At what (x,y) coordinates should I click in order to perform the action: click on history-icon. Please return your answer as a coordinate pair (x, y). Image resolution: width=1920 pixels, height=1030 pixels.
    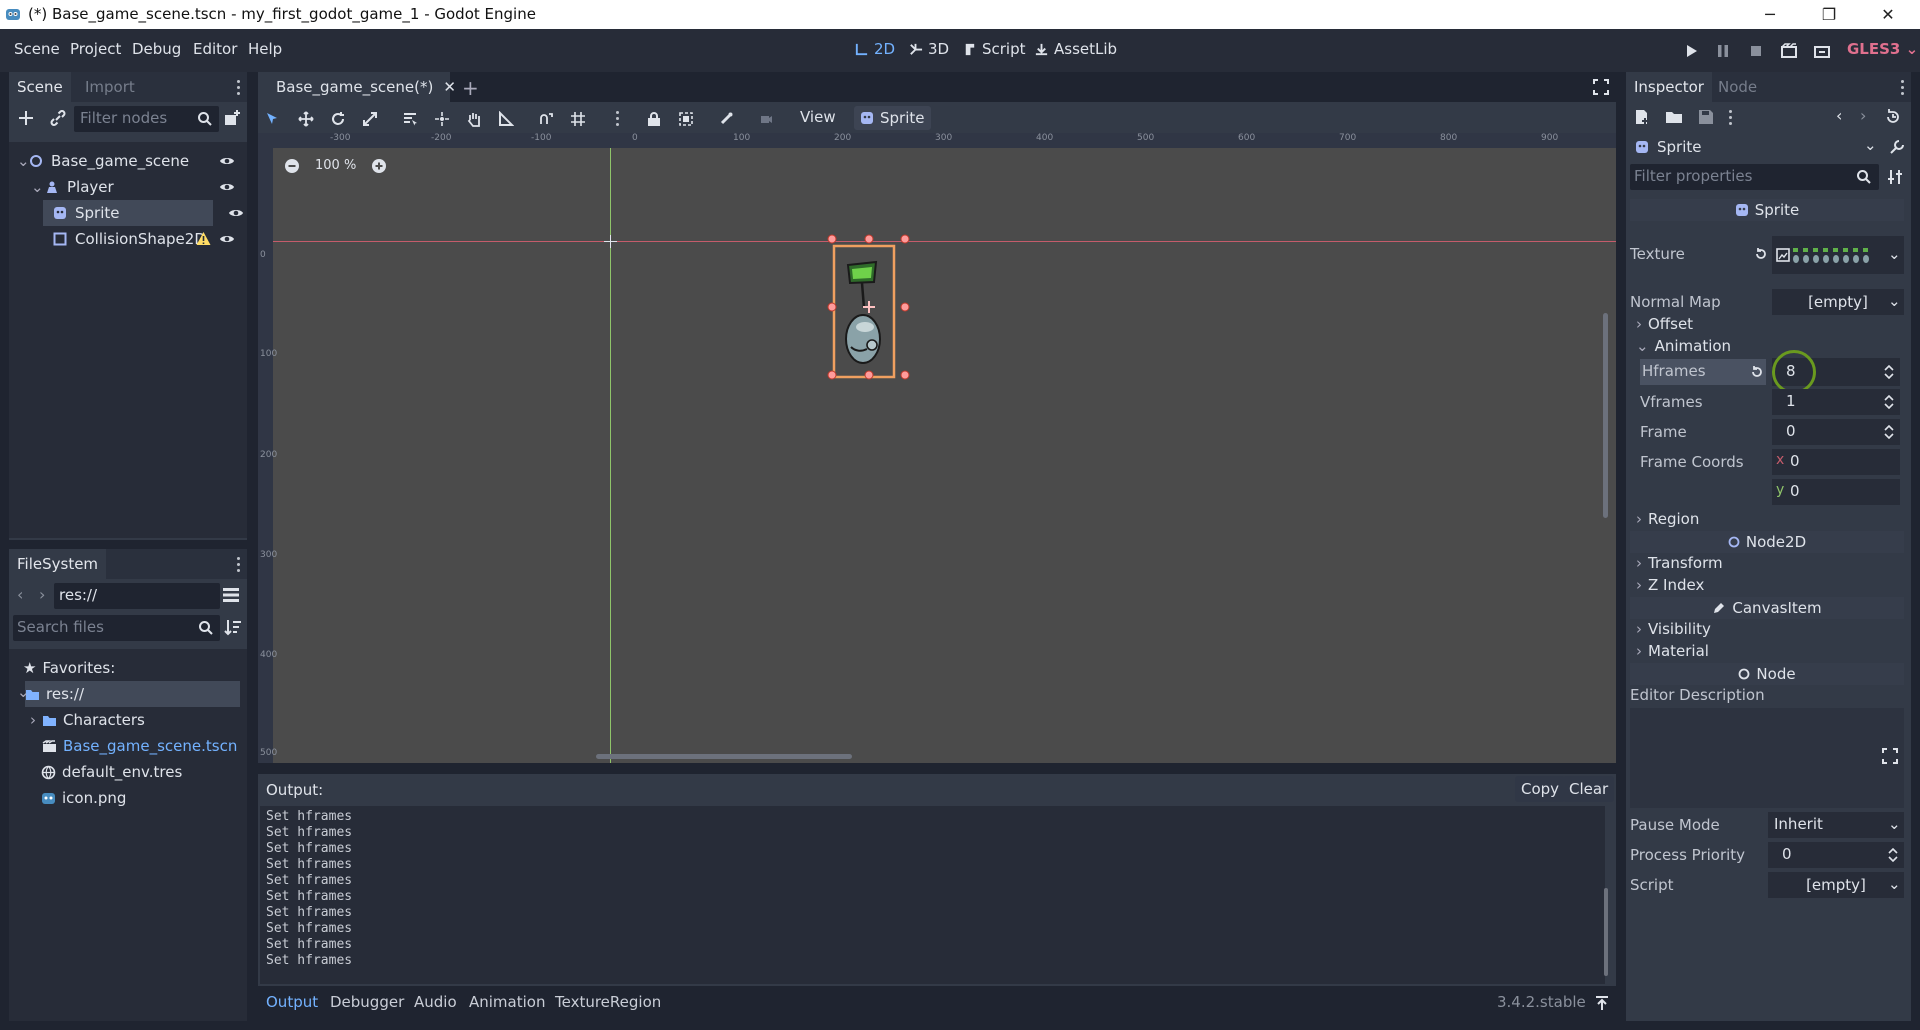
    Looking at the image, I should click on (1893, 117).